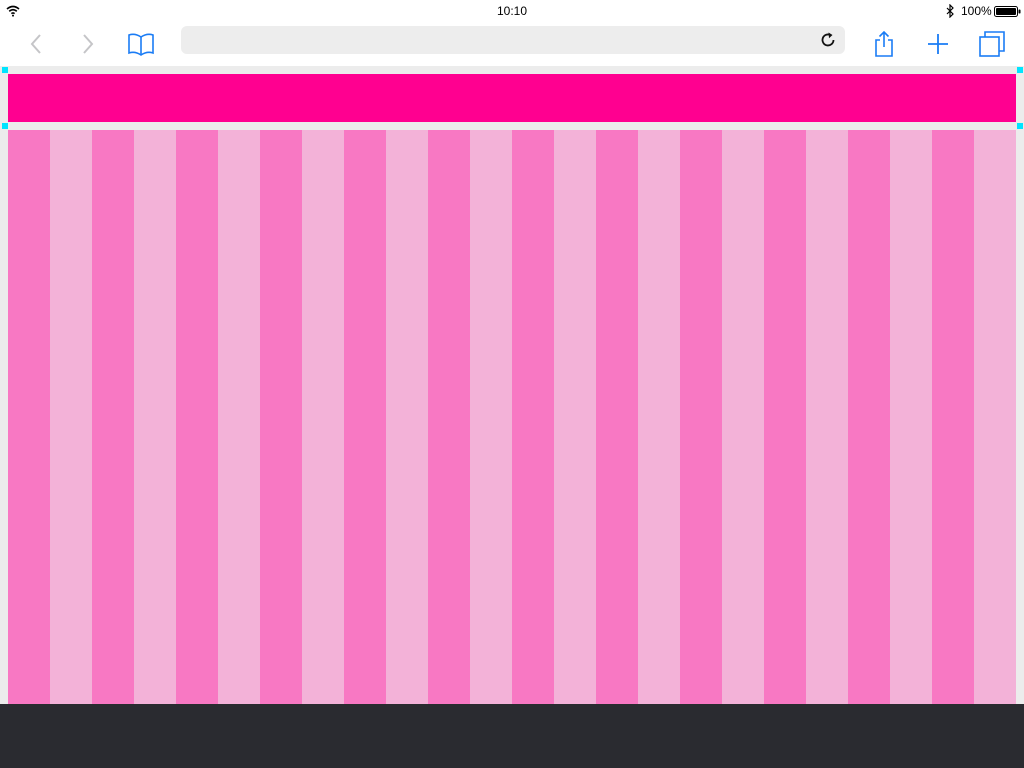 Image resolution: width=1024 pixels, height=768 pixels. I want to click on selection-handle-bottom-left, so click(5, 126).